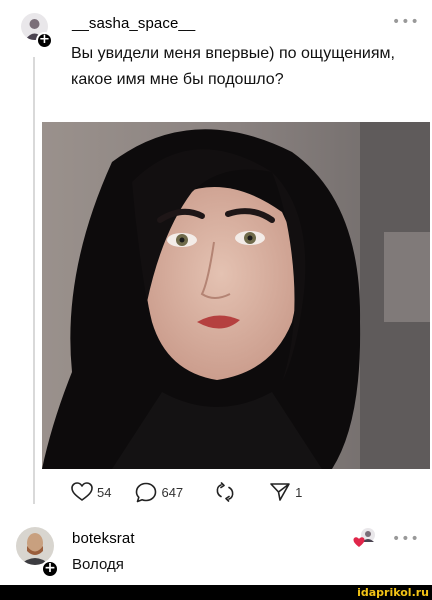 This screenshot has height=600, width=432. Describe the element at coordinates (98, 564) in the screenshot. I see `reply-text: Володя` at that location.